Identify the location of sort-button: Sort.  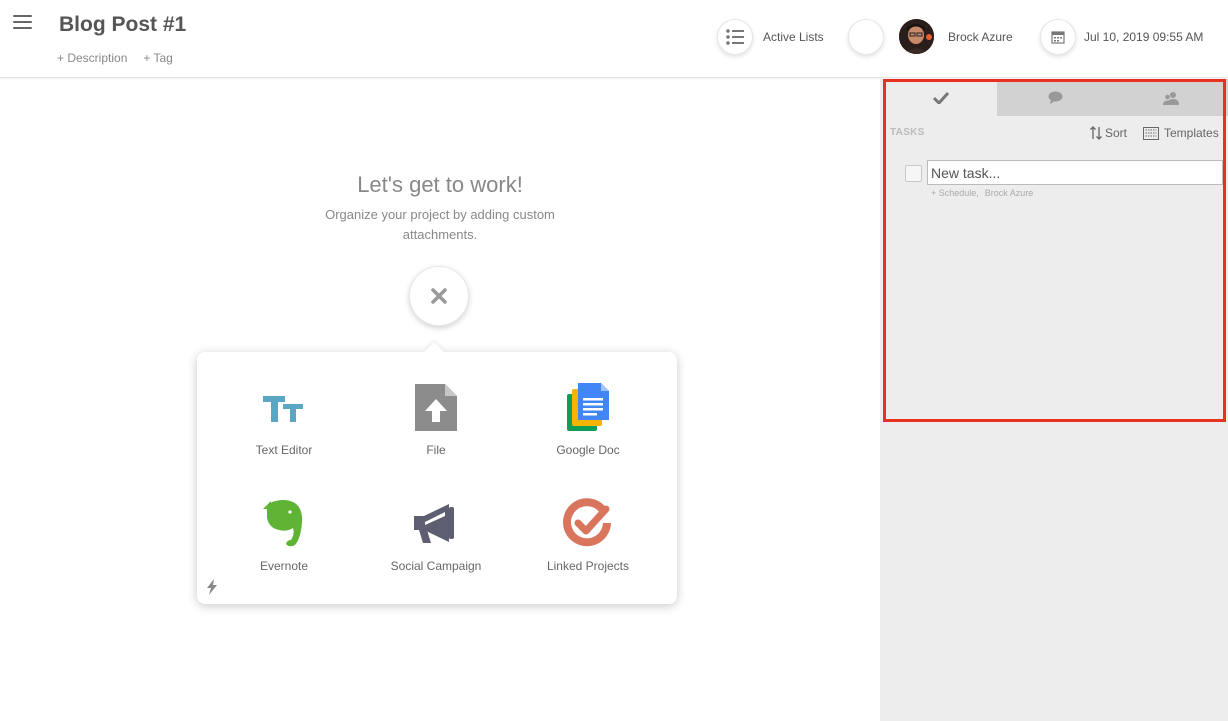
(1108, 133).